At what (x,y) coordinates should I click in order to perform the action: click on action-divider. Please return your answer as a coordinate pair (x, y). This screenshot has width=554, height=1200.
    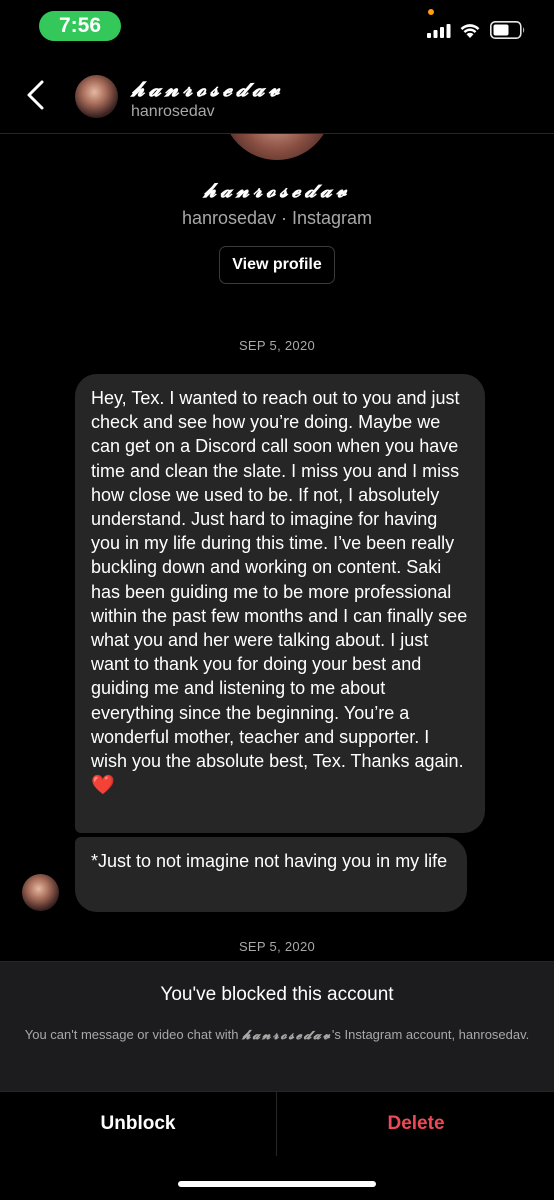
    Looking at the image, I should click on (276, 1124).